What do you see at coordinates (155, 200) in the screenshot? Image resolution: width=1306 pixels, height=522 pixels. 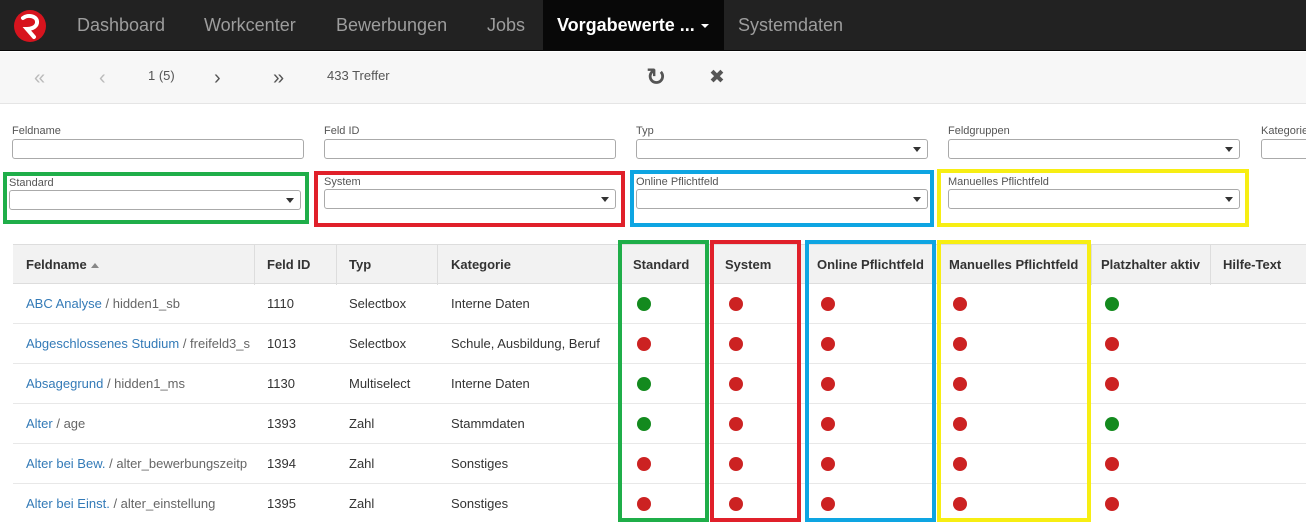 I see `filter-standard-select` at bounding box center [155, 200].